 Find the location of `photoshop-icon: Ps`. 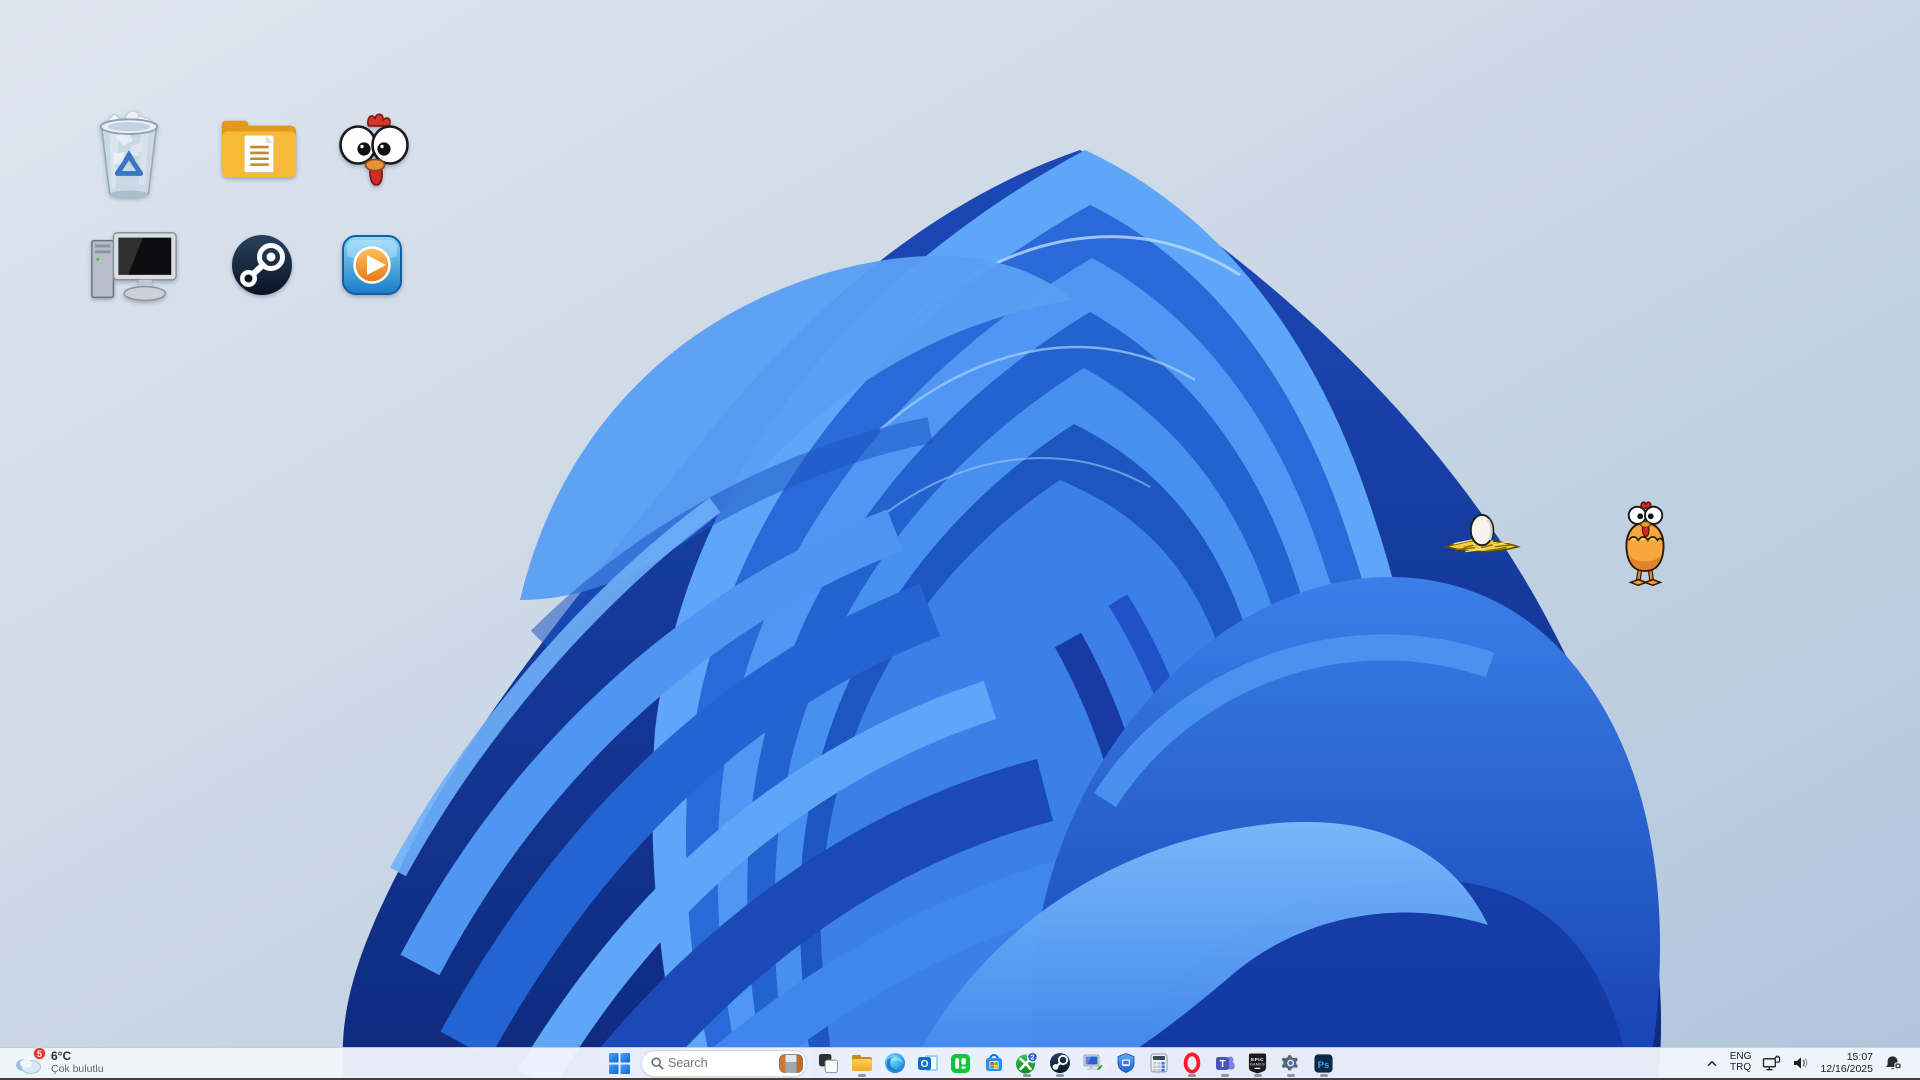

photoshop-icon: Ps is located at coordinates (1323, 1063).